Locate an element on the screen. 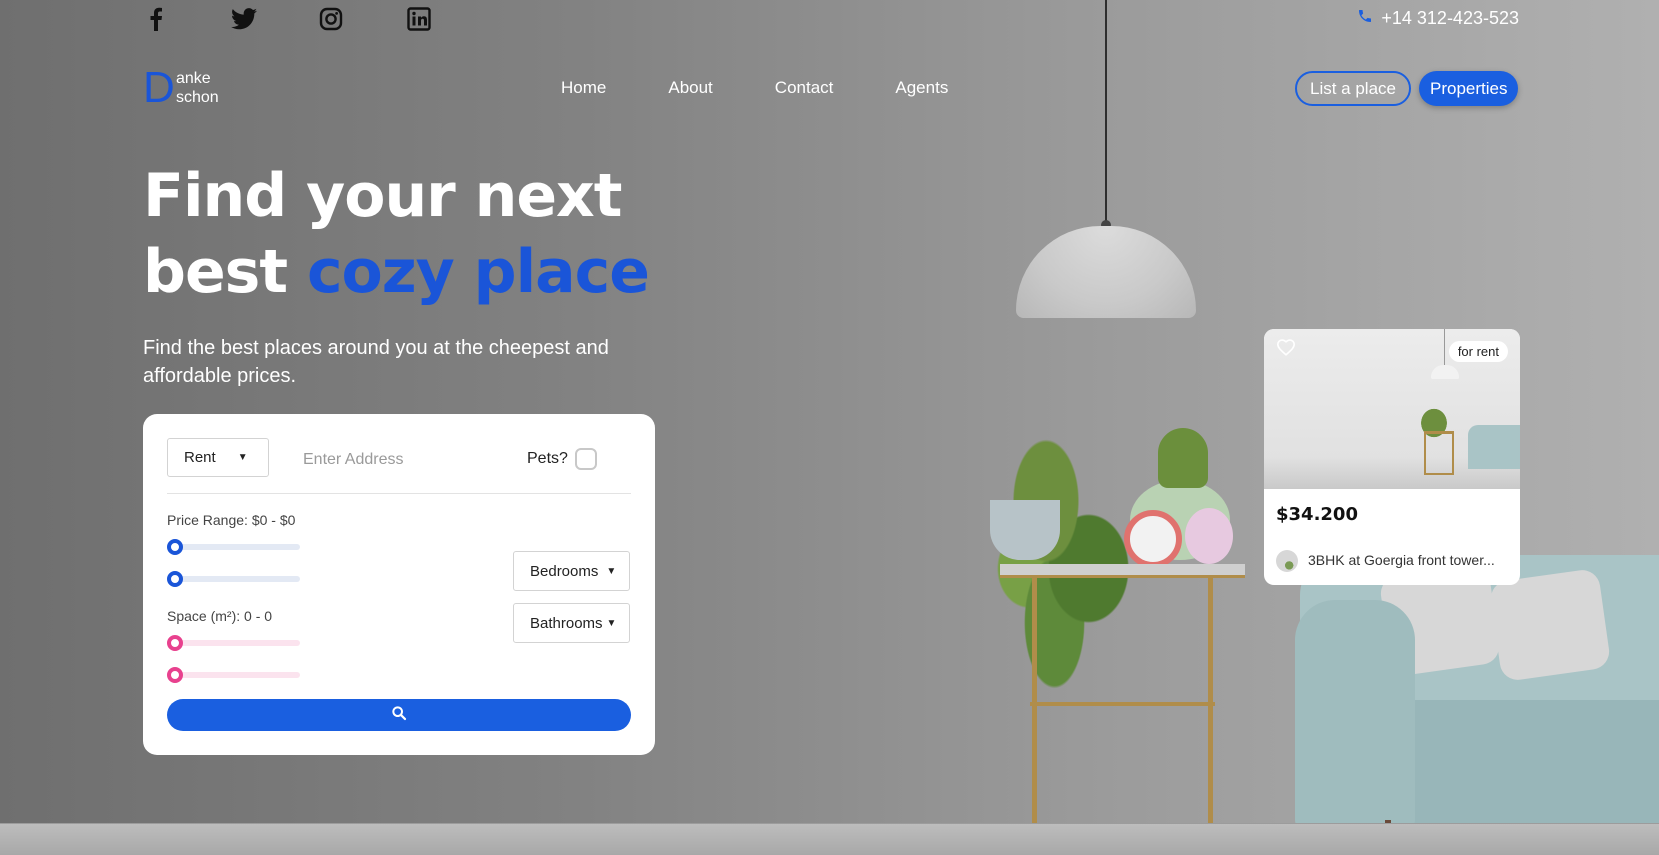 This screenshot has height=855, width=1659. listing-type-value: Rent is located at coordinates (200, 457).